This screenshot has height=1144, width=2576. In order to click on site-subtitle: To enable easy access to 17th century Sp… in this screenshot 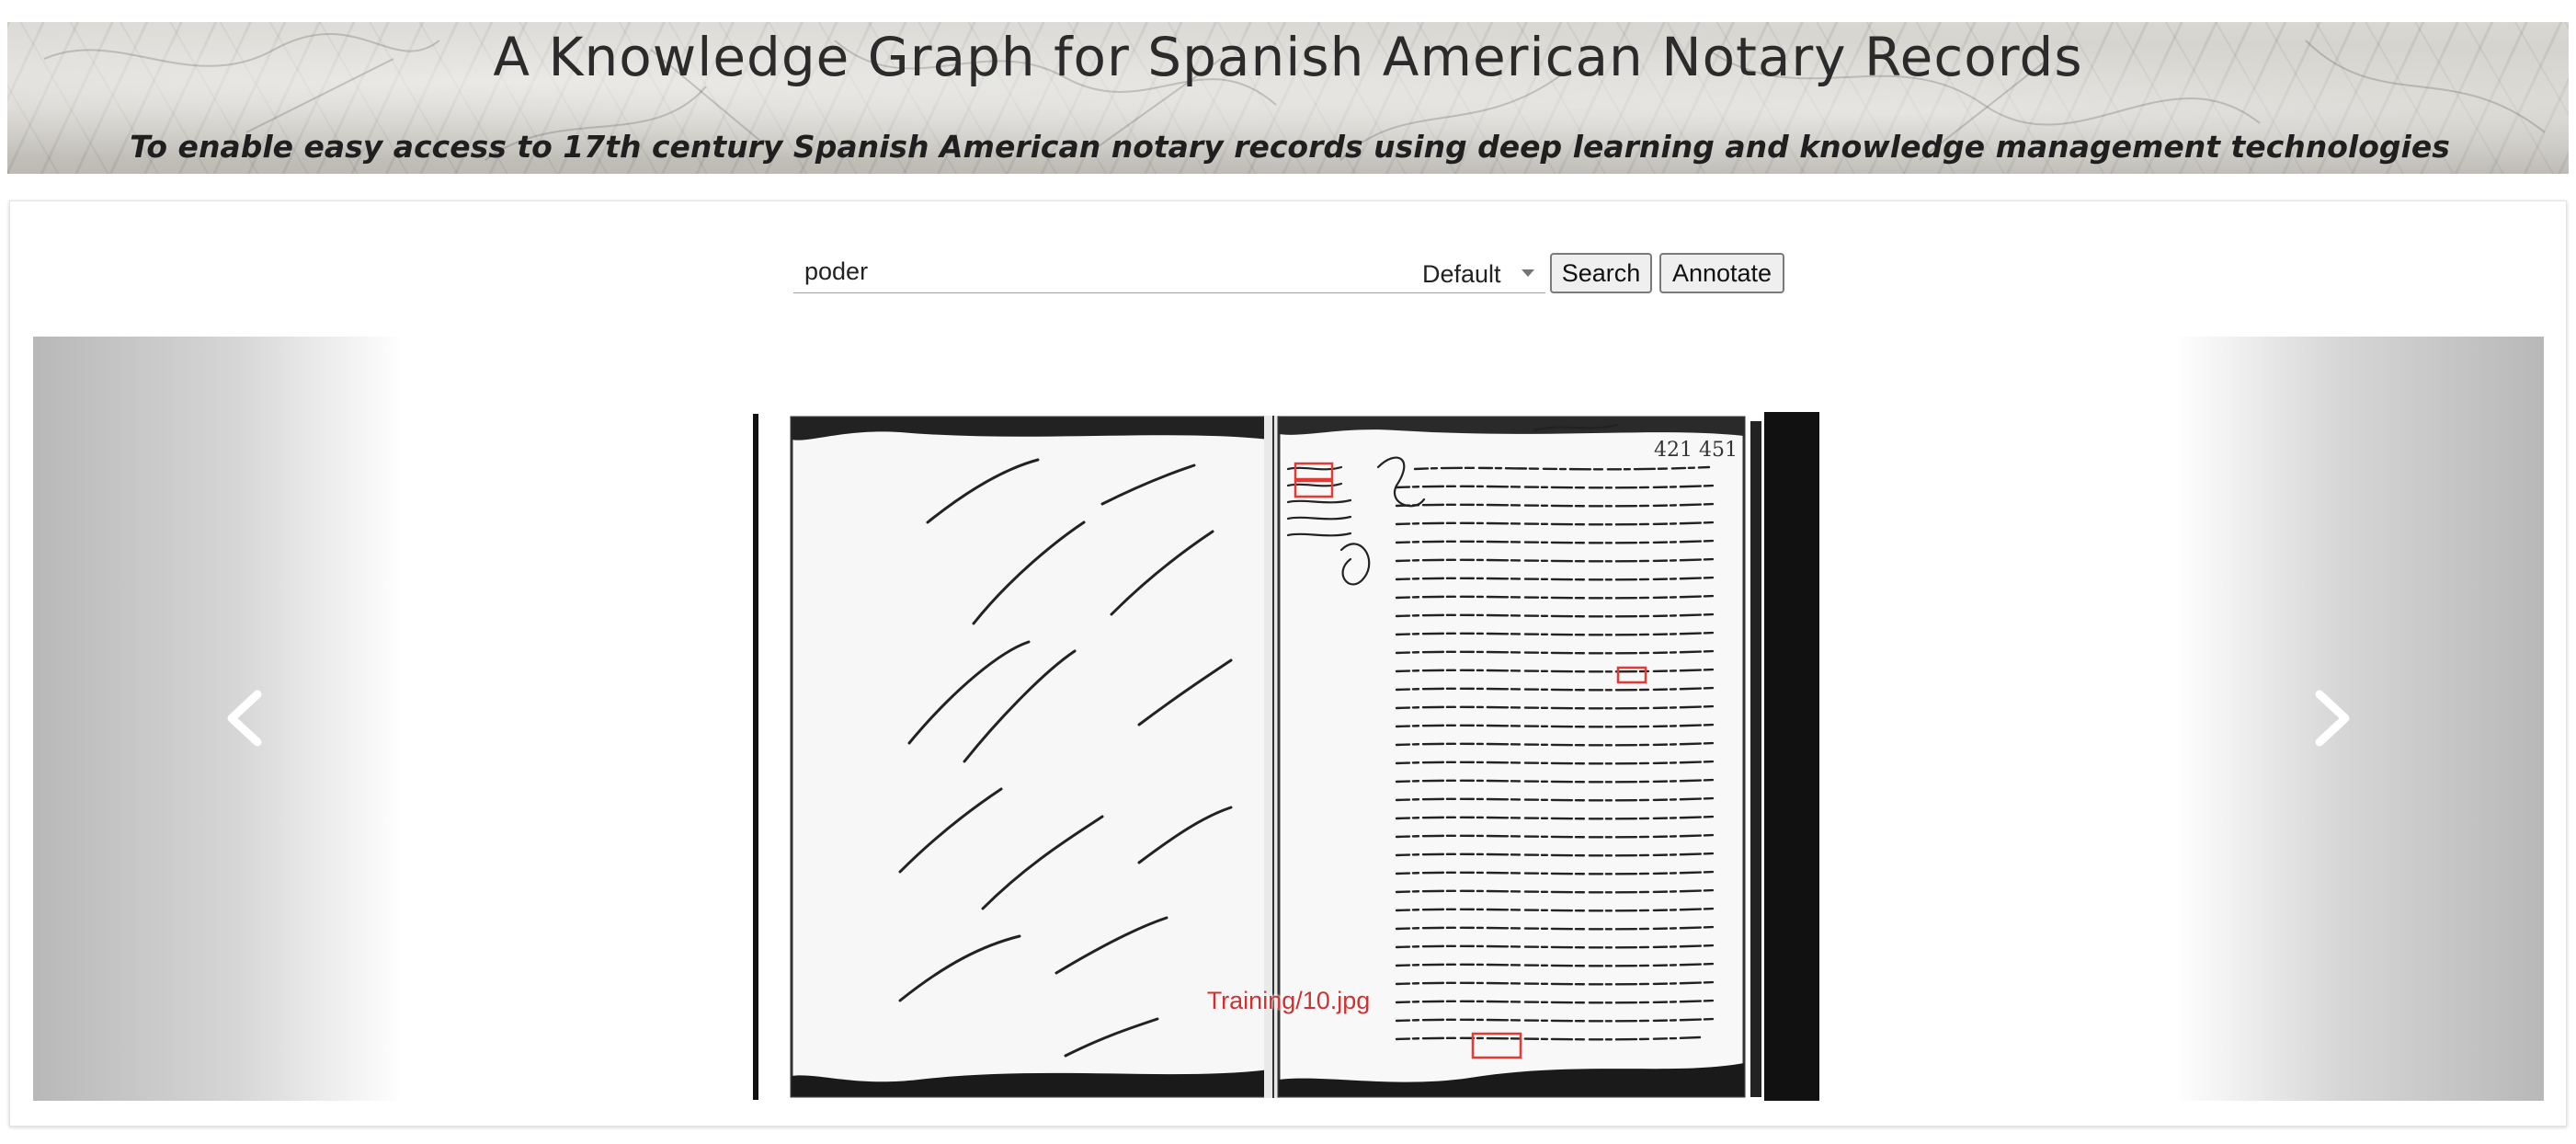, I will do `click(1290, 147)`.